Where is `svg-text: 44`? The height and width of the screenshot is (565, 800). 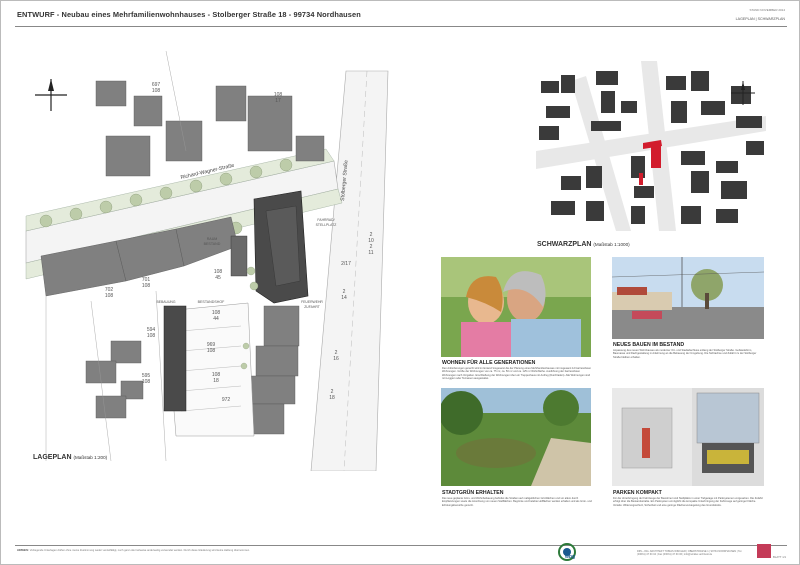 svg-text: 44 is located at coordinates (216, 319).